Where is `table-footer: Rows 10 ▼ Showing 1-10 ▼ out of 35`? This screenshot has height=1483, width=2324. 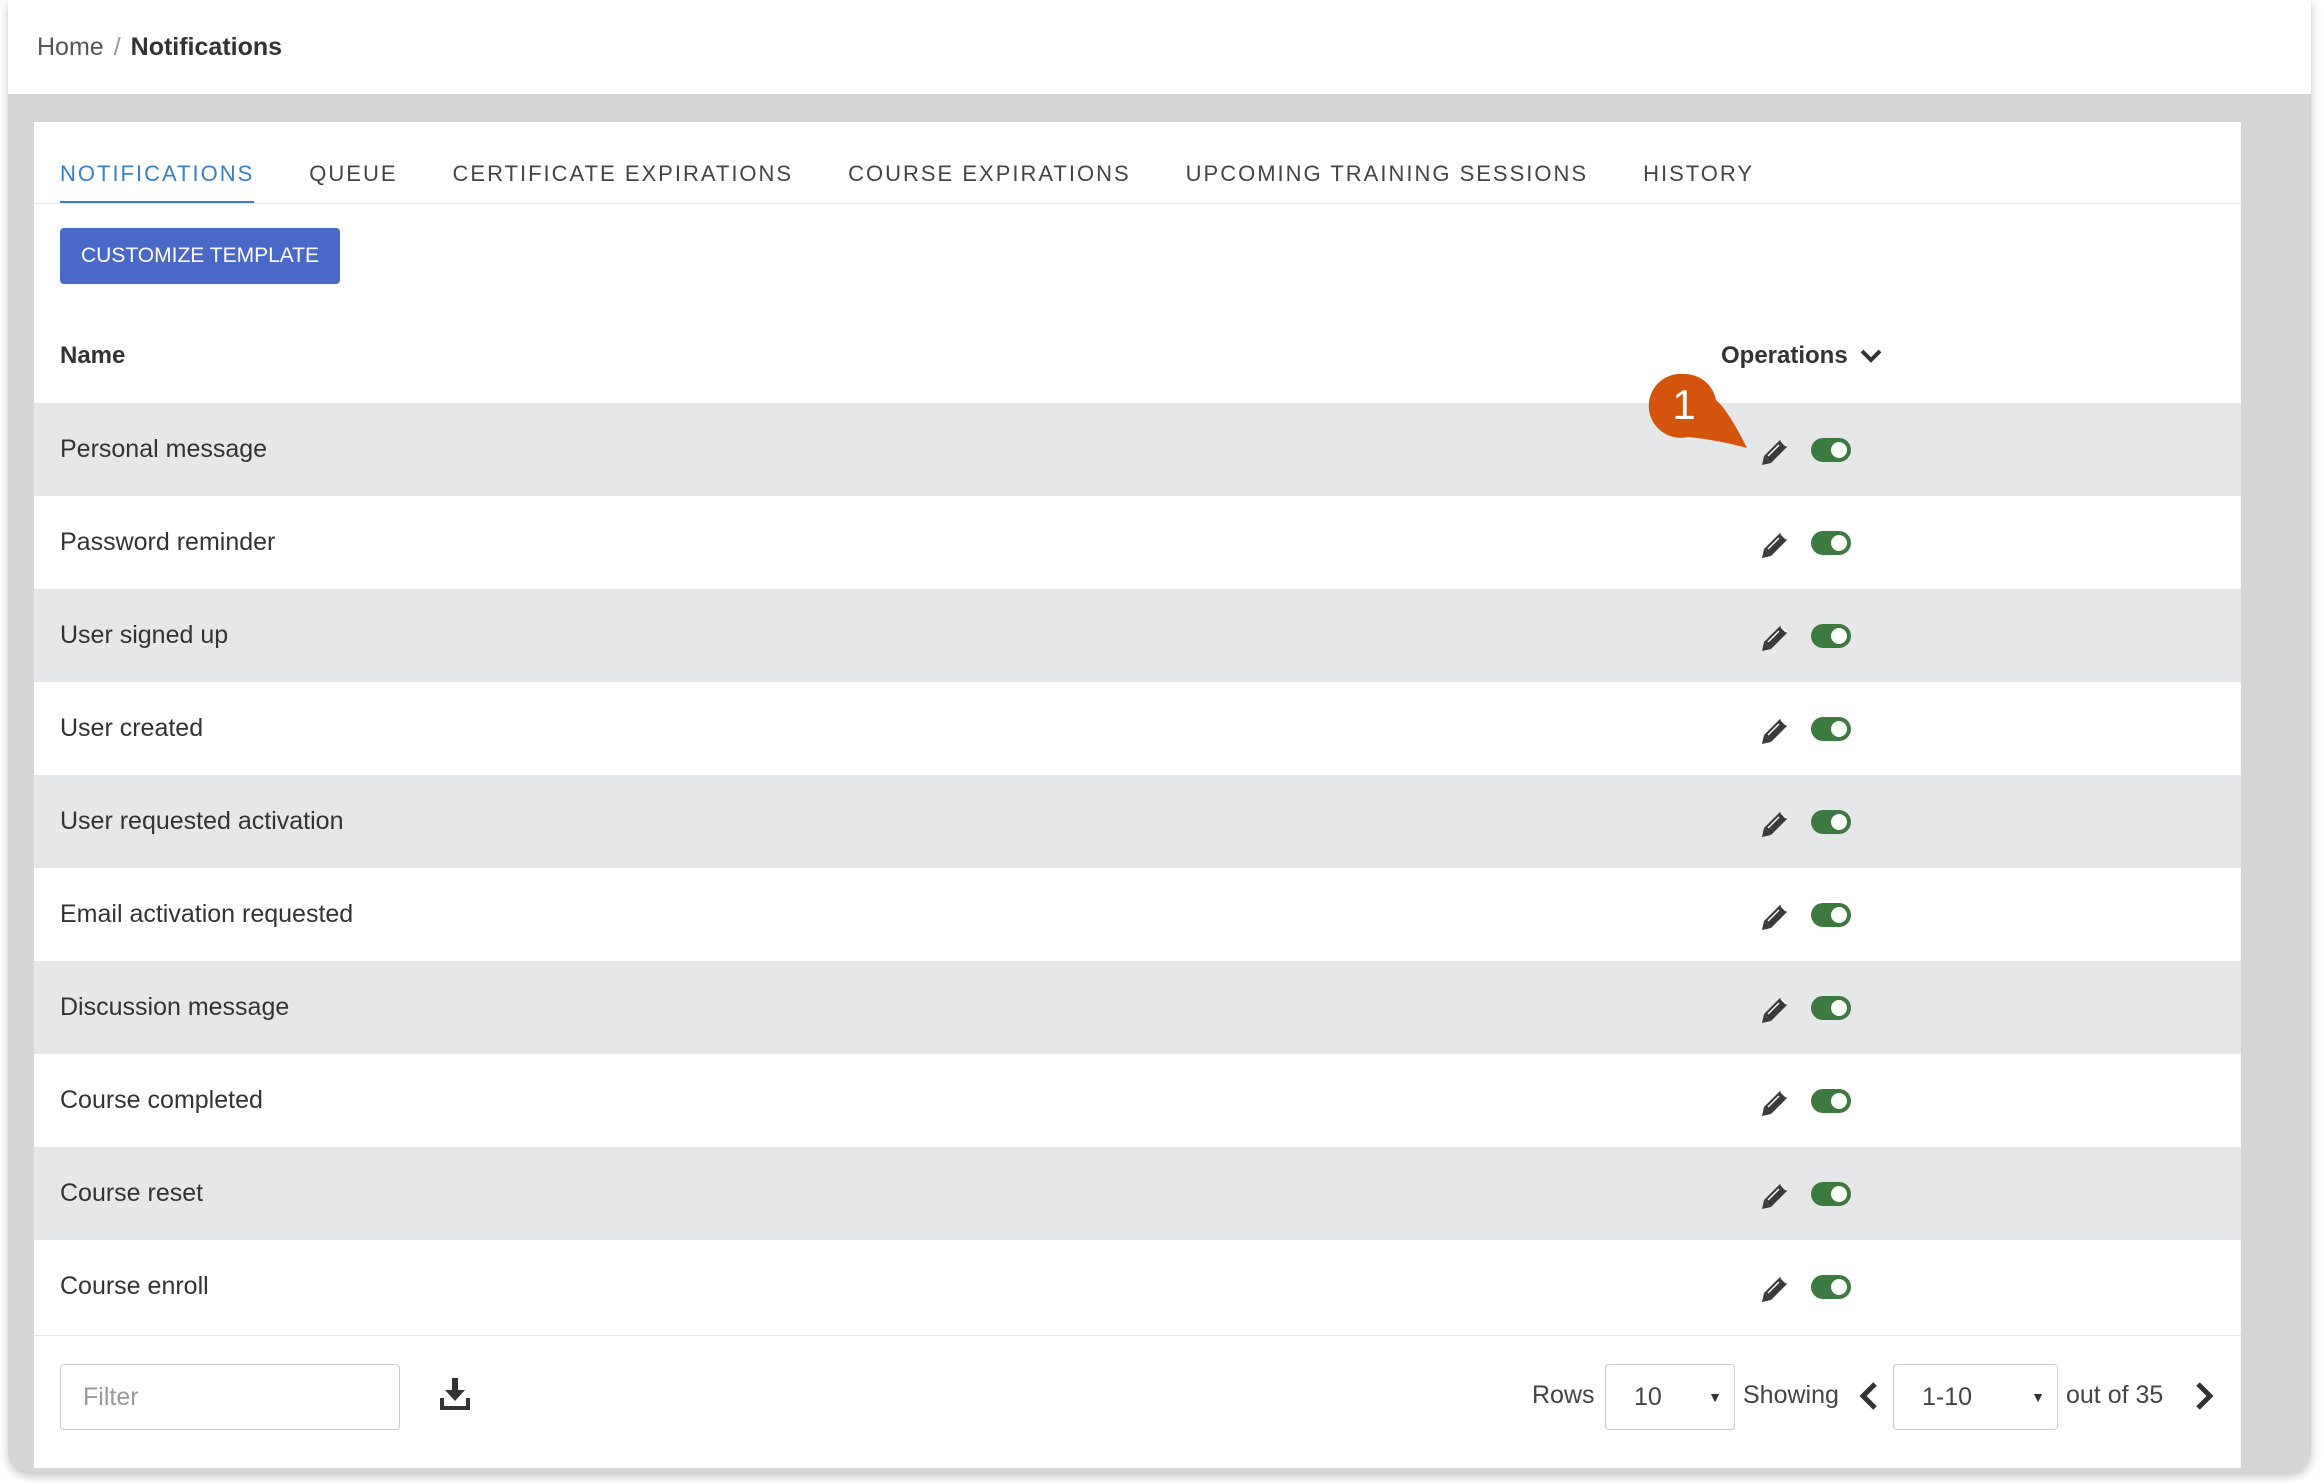
table-footer: Rows 10 ▼ Showing 1-10 ▼ out of 35 is located at coordinates (1137, 1401).